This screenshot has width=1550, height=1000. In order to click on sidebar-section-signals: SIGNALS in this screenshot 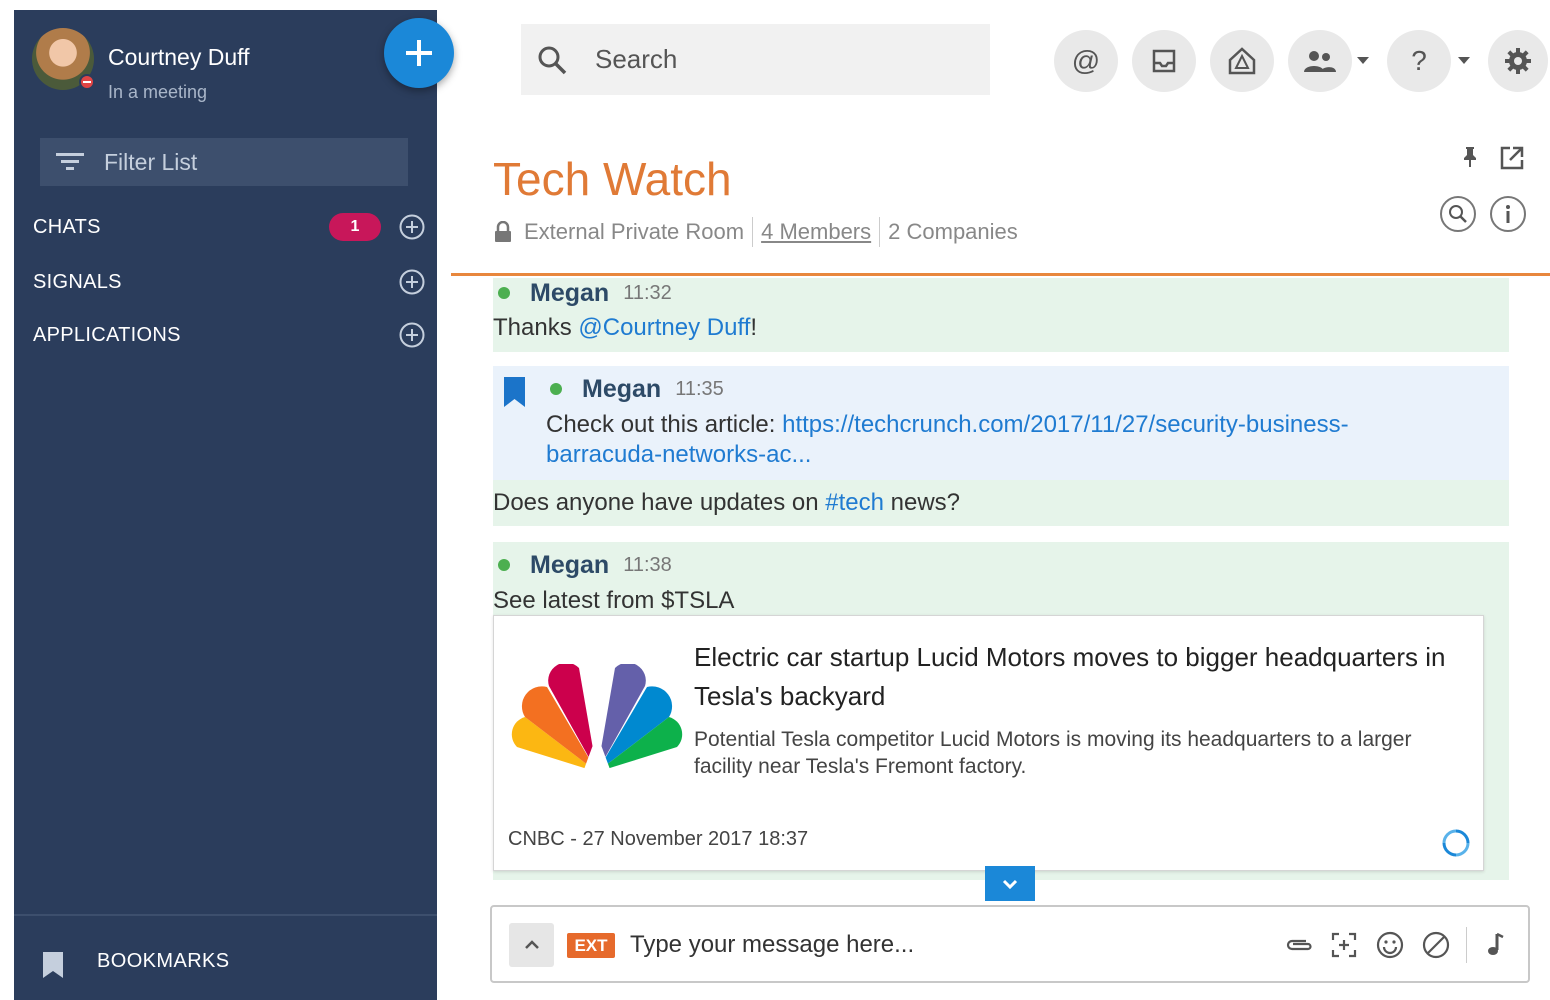, I will do `click(229, 282)`.